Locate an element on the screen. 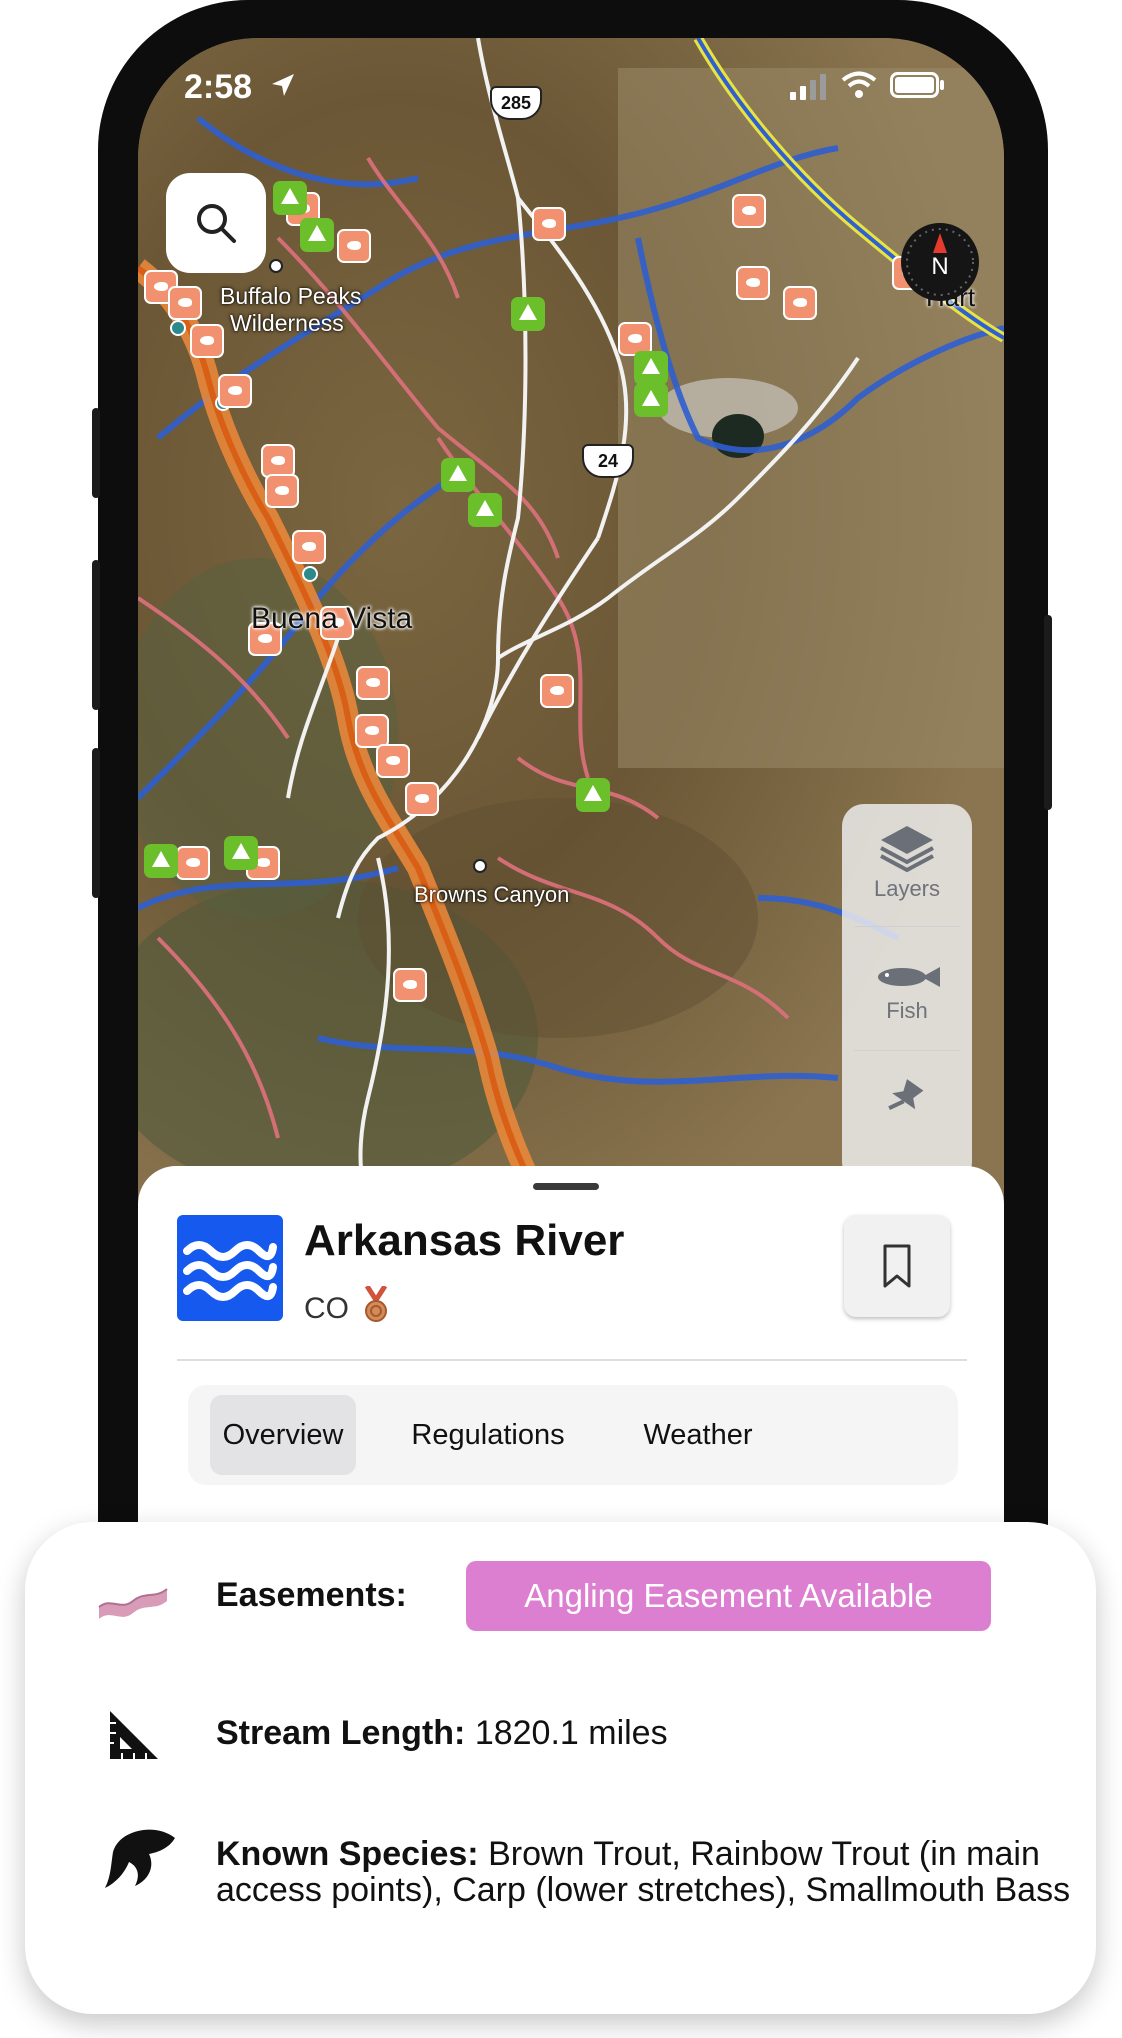  compass-letter: N is located at coordinates (940, 266).